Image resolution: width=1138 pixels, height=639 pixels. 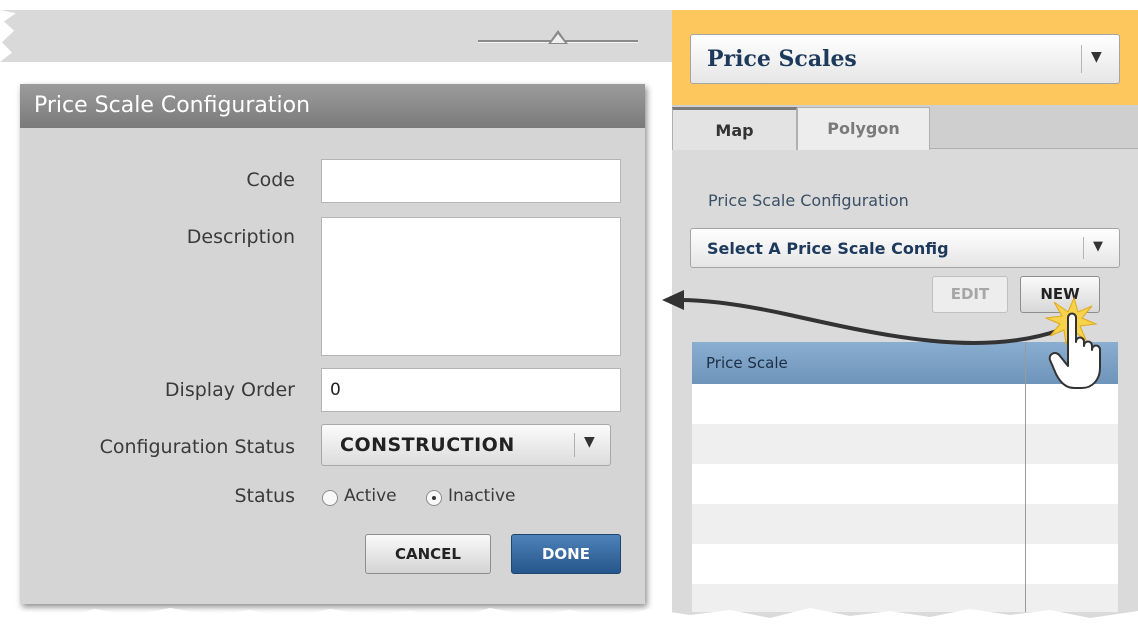 What do you see at coordinates (471, 181) in the screenshot?
I see `code-field` at bounding box center [471, 181].